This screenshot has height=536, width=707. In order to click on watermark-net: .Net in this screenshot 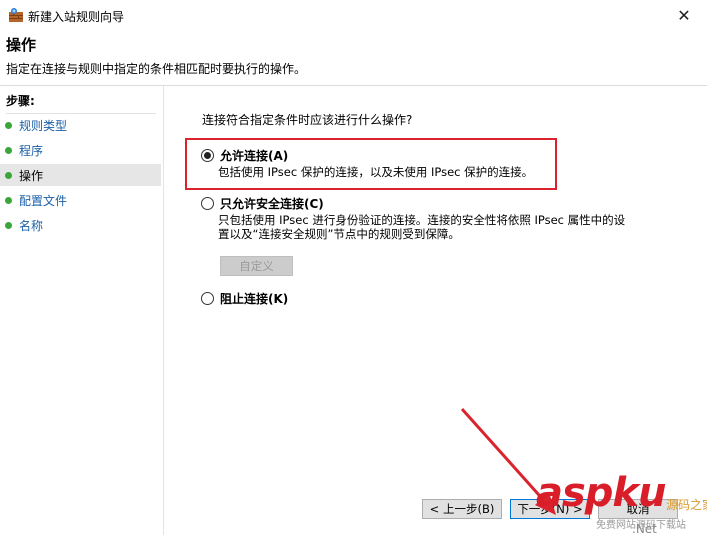, I will do `click(644, 529)`.